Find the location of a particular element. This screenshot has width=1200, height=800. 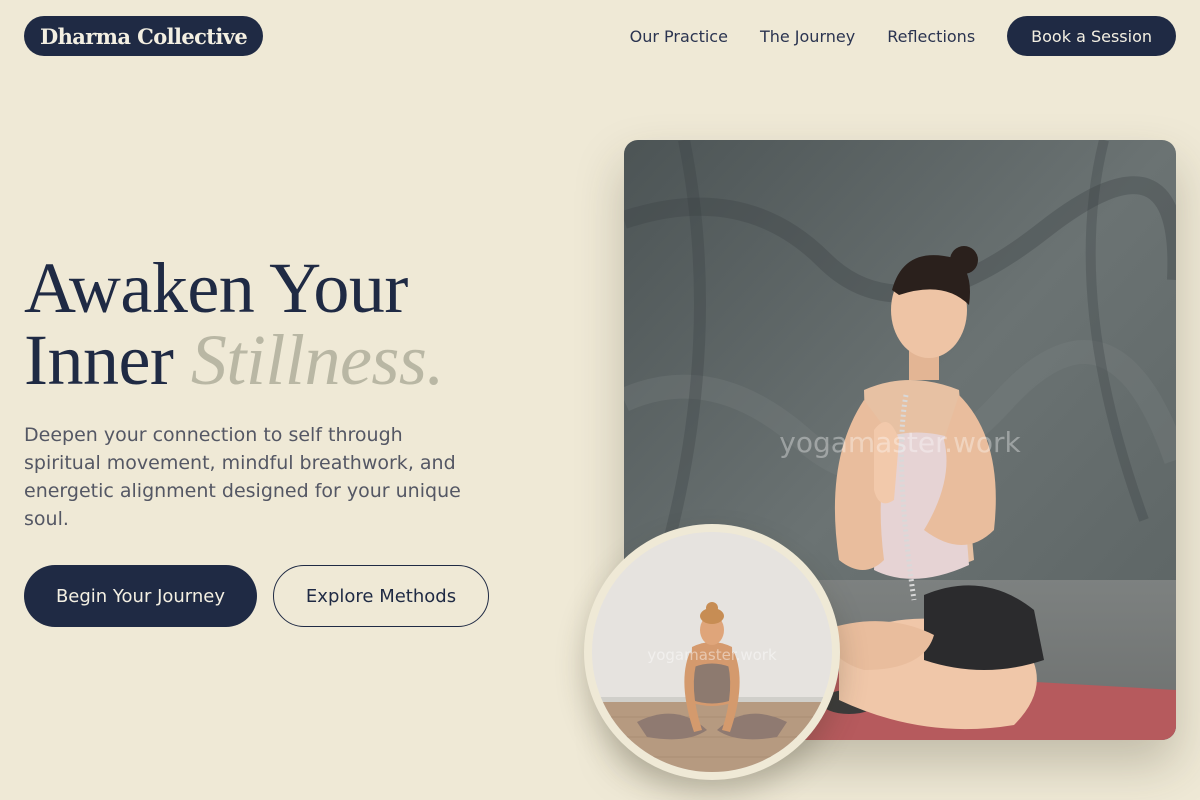

secondary-photo-seated-pose: yogamaster.work is located at coordinates (712, 652).